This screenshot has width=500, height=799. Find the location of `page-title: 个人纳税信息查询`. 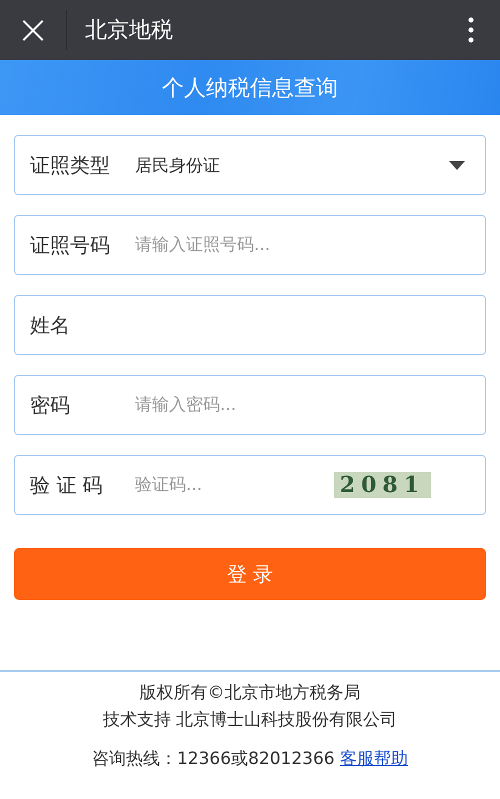

page-title: 个人纳税信息查询 is located at coordinates (250, 88).